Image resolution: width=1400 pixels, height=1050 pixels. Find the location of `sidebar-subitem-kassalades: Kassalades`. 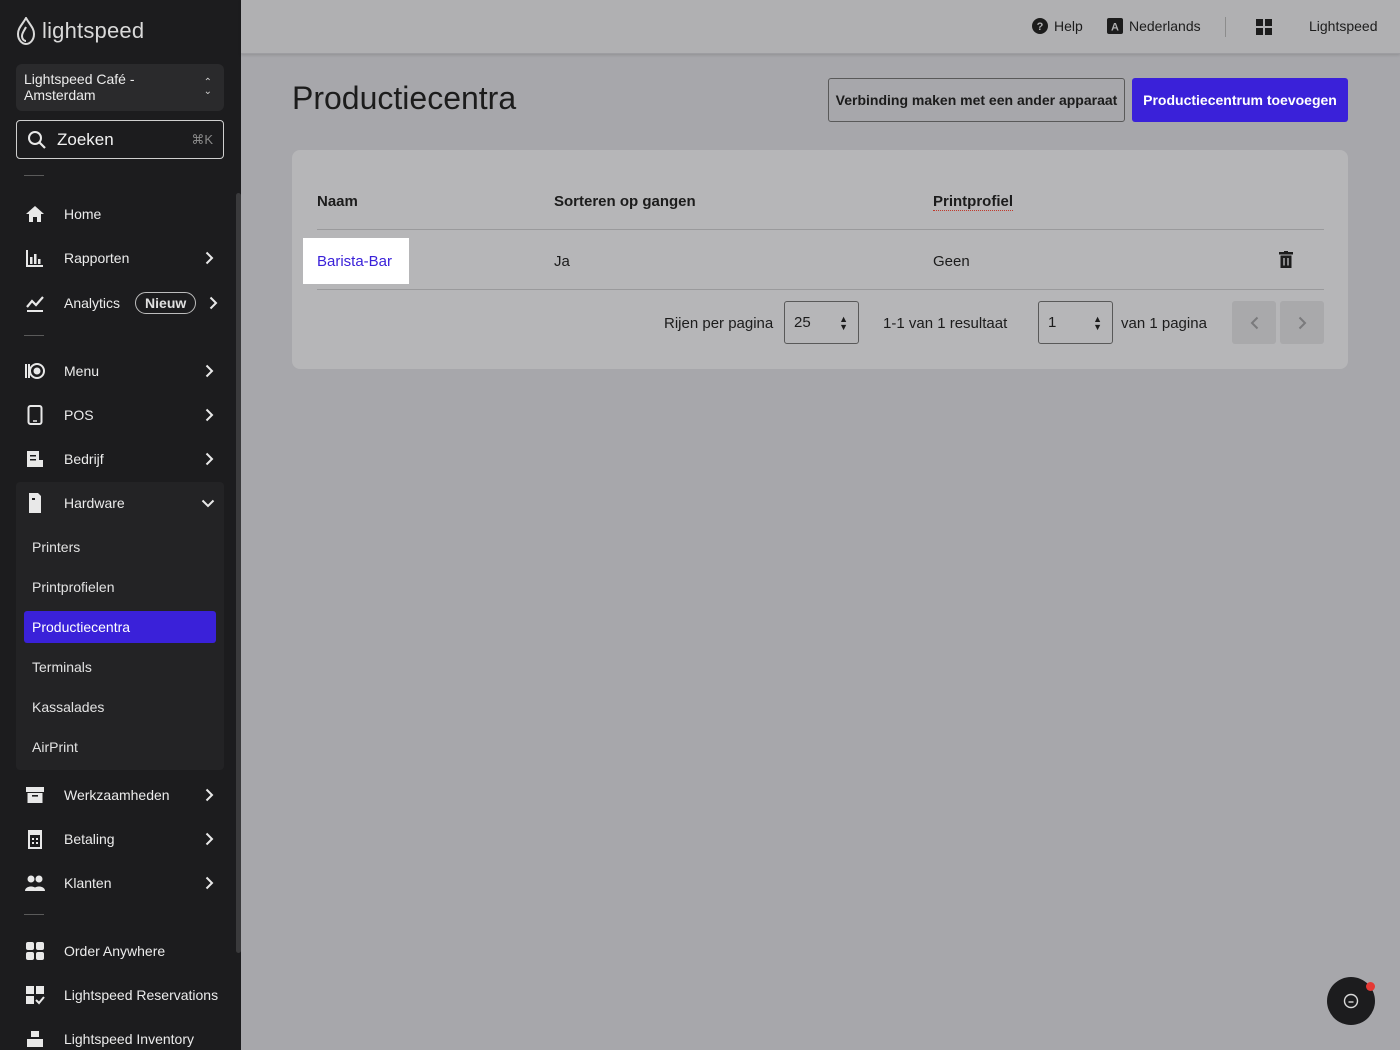

sidebar-subitem-kassalades: Kassalades is located at coordinates (120, 707).